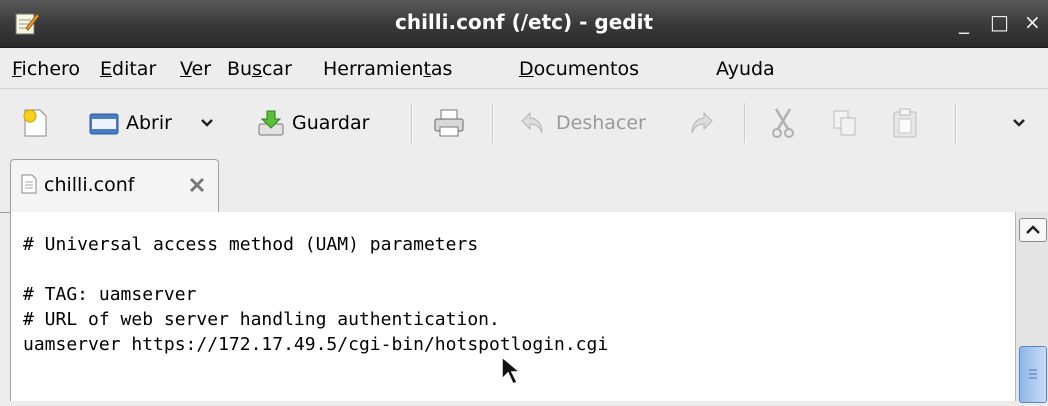 Image resolution: width=1048 pixels, height=406 pixels. What do you see at coordinates (271, 123) in the screenshot?
I see `save-icon` at bounding box center [271, 123].